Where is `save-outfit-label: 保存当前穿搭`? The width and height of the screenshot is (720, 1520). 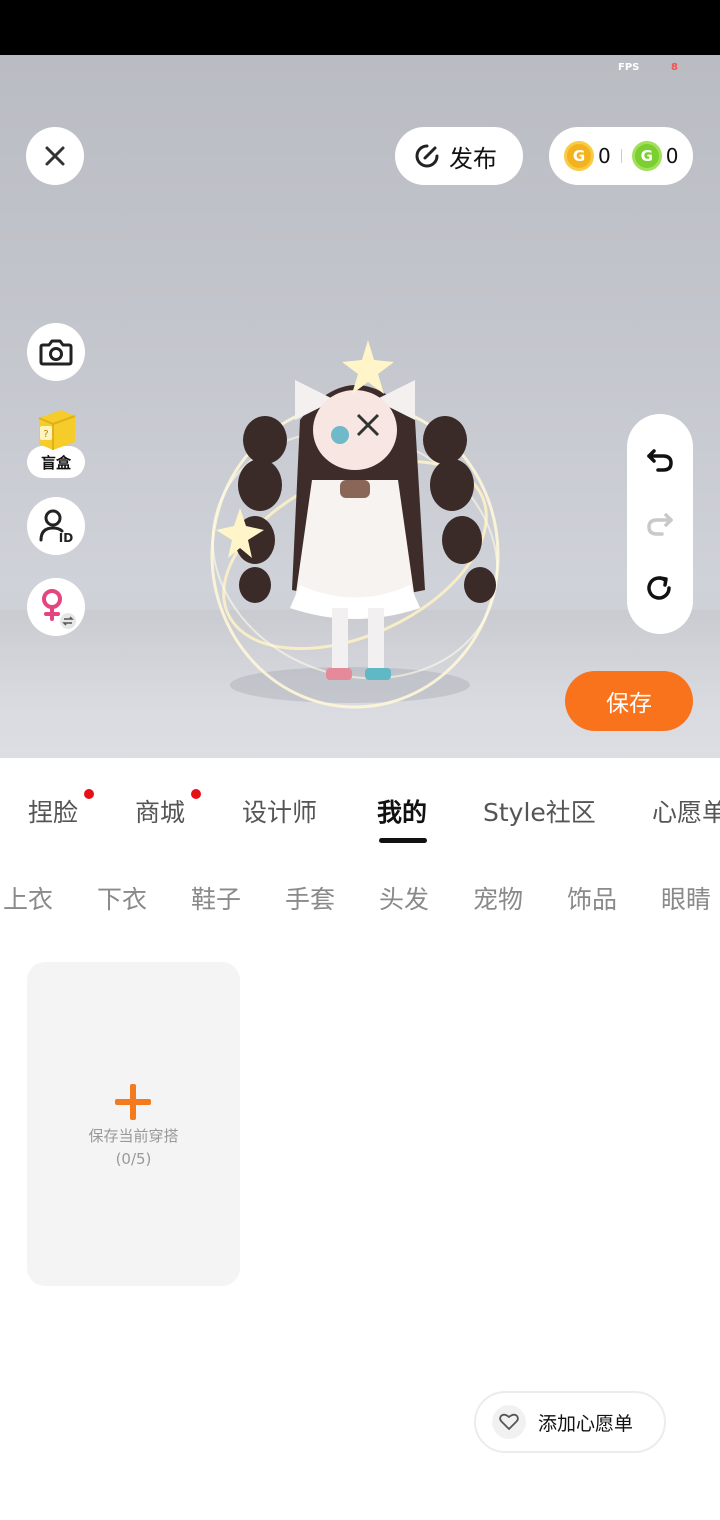
save-outfit-label: 保存当前穿搭 is located at coordinates (133, 1136).